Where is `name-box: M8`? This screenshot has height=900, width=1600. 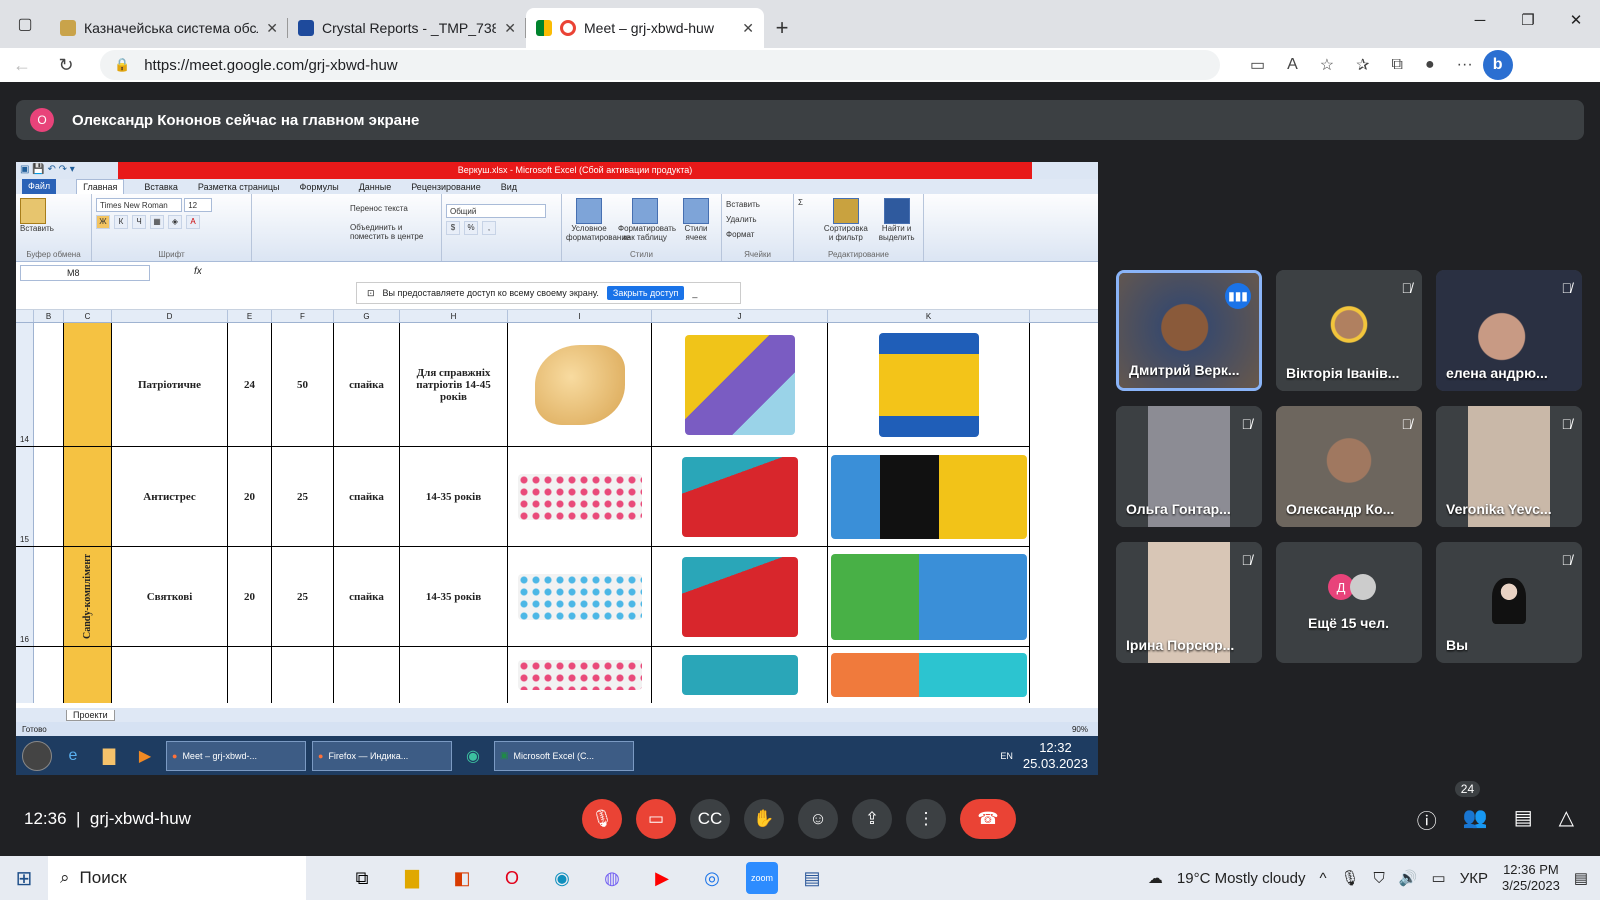
name-box: M8 is located at coordinates (85, 273).